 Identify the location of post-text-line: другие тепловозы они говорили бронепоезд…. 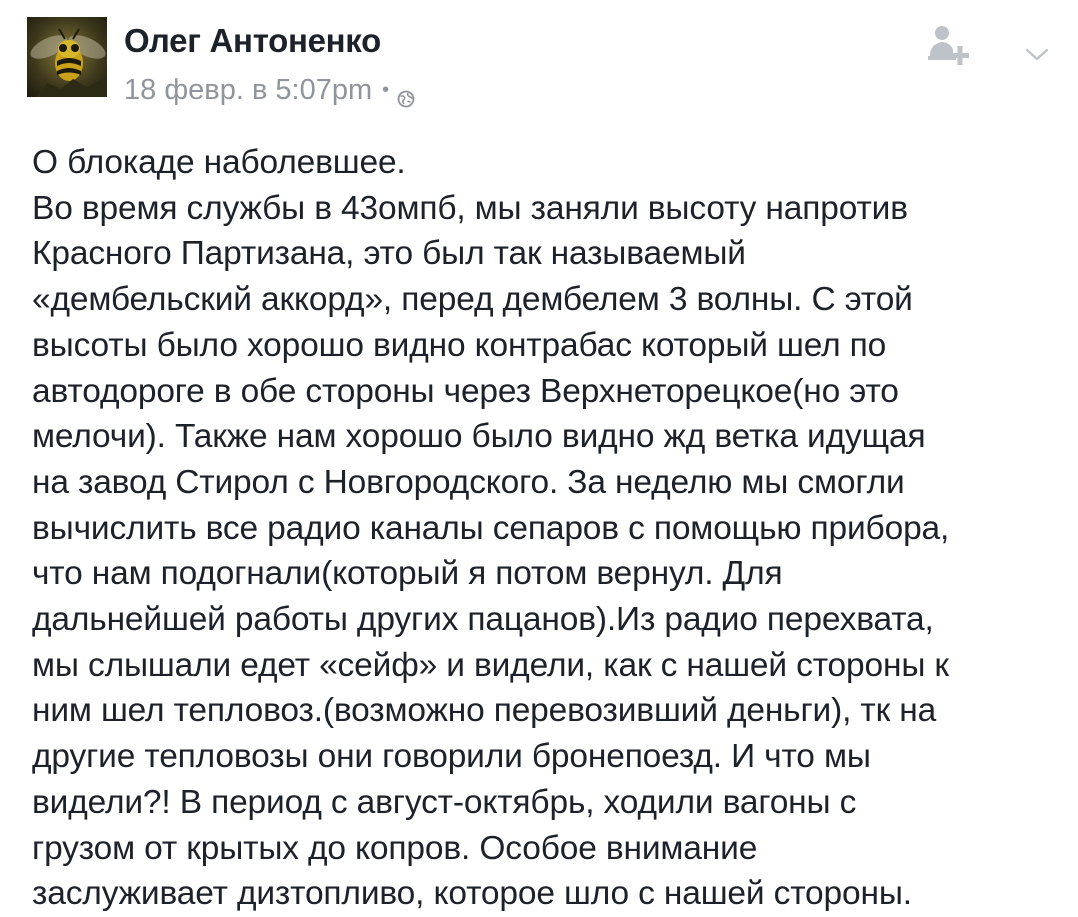
(451, 757).